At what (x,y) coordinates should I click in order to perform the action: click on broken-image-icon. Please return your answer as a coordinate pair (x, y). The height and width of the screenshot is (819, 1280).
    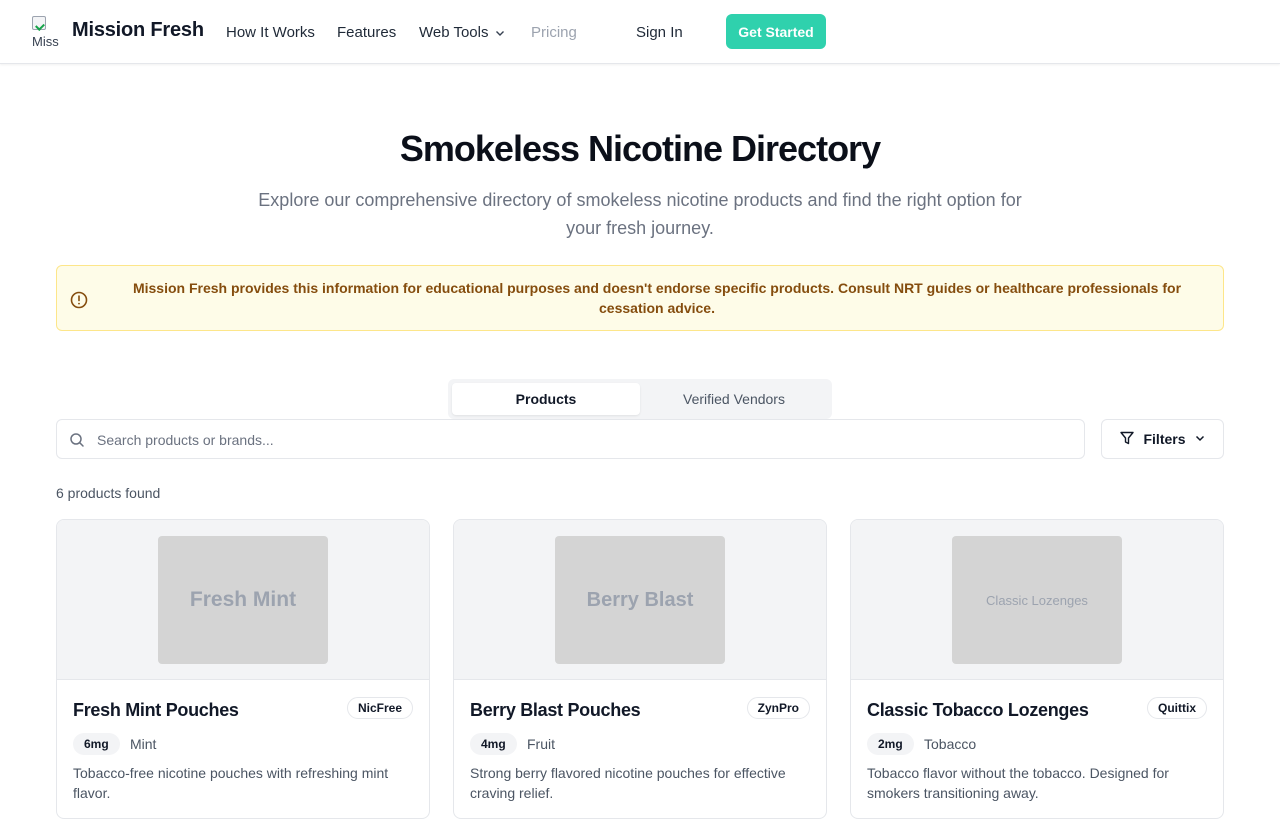
    Looking at the image, I should click on (39, 23).